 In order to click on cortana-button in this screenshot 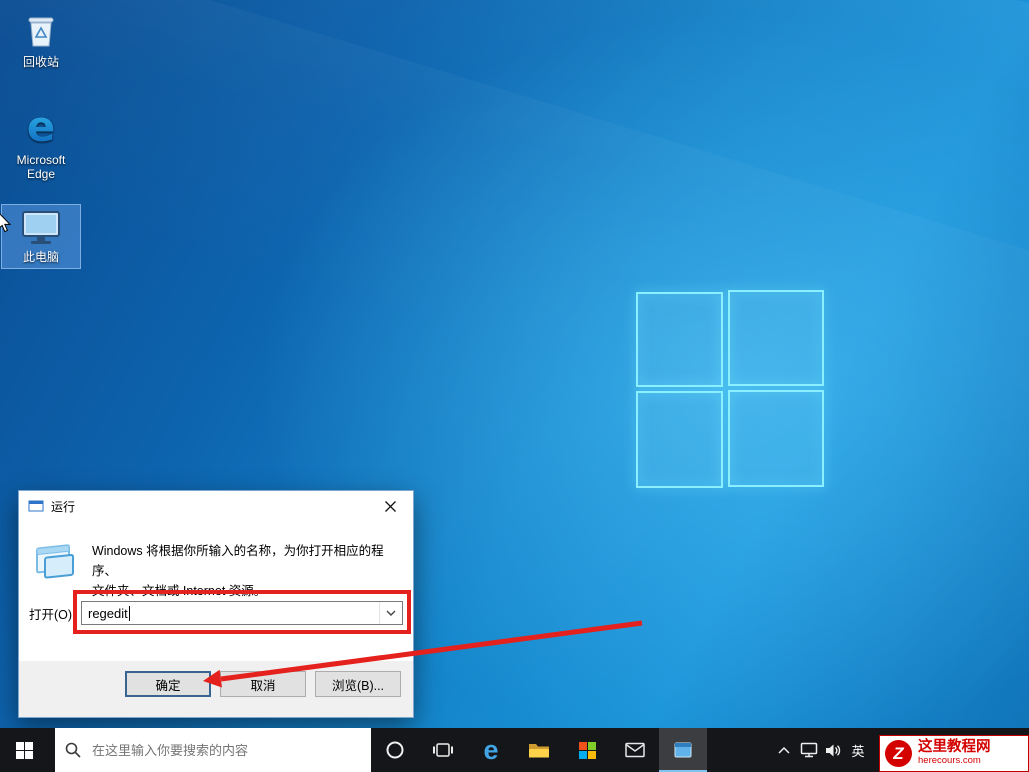, I will do `click(395, 750)`.